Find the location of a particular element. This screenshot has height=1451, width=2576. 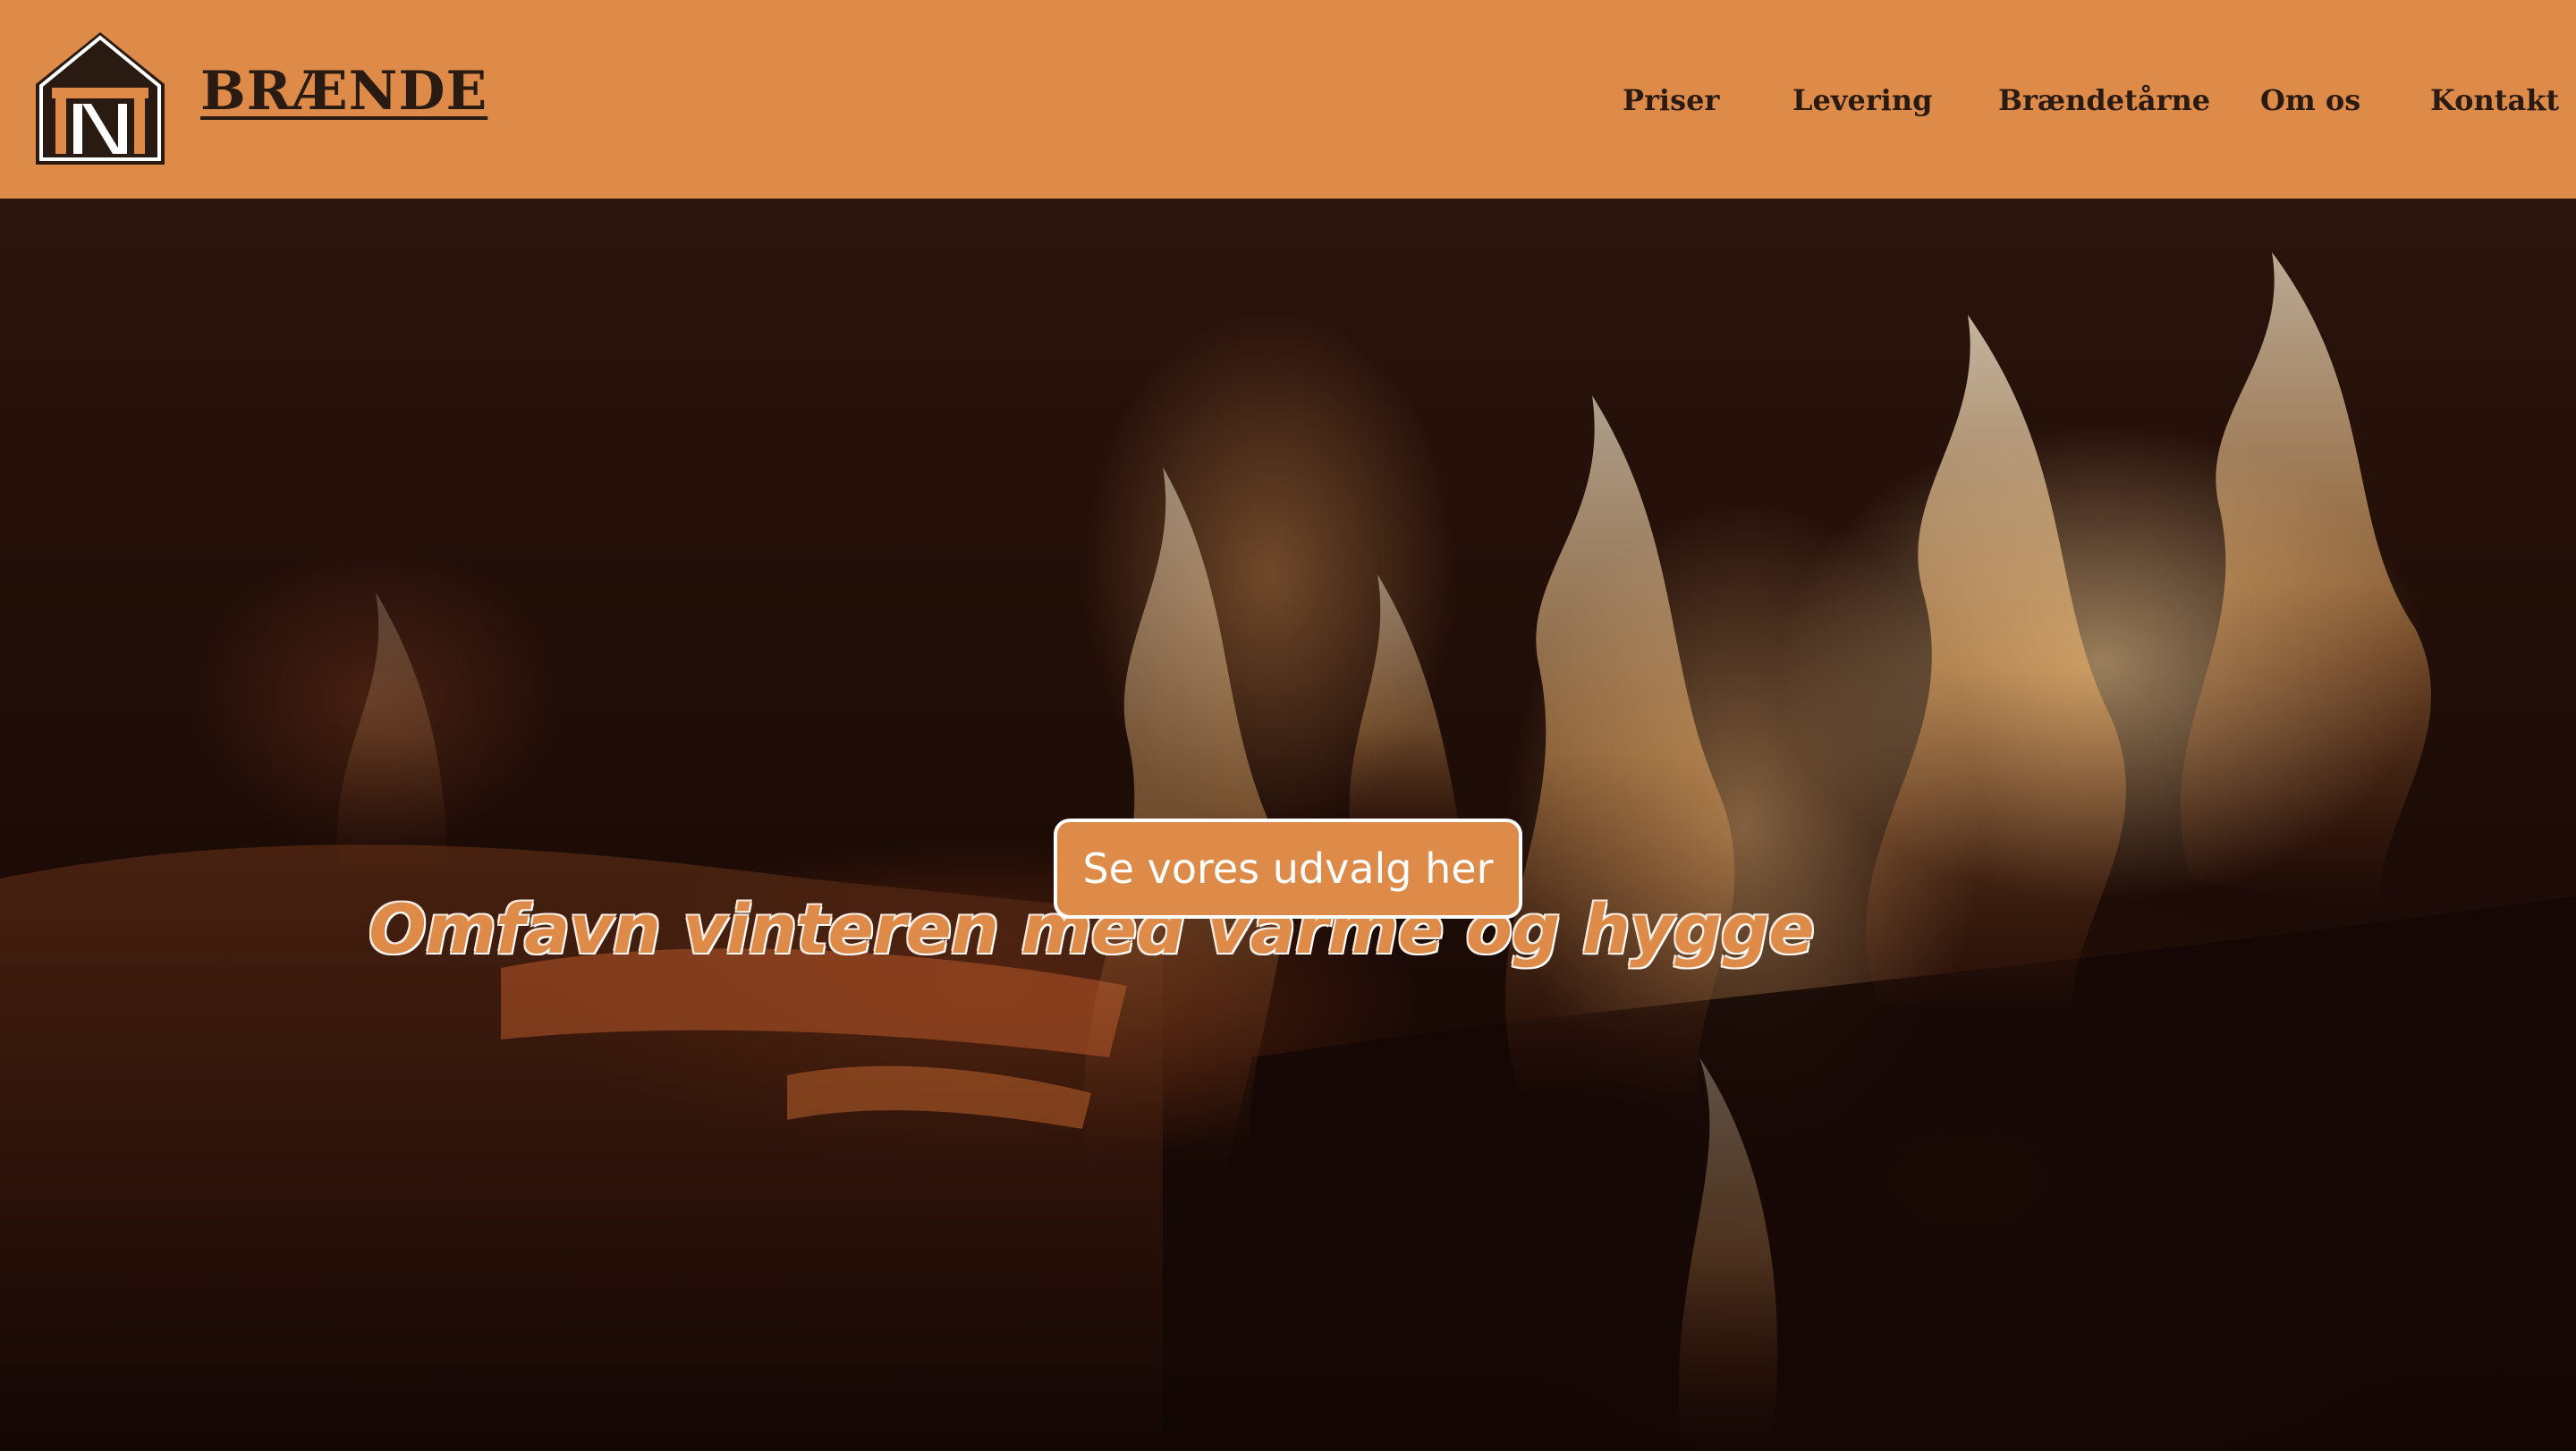

nav-link-om-os: Om os is located at coordinates (2310, 100).